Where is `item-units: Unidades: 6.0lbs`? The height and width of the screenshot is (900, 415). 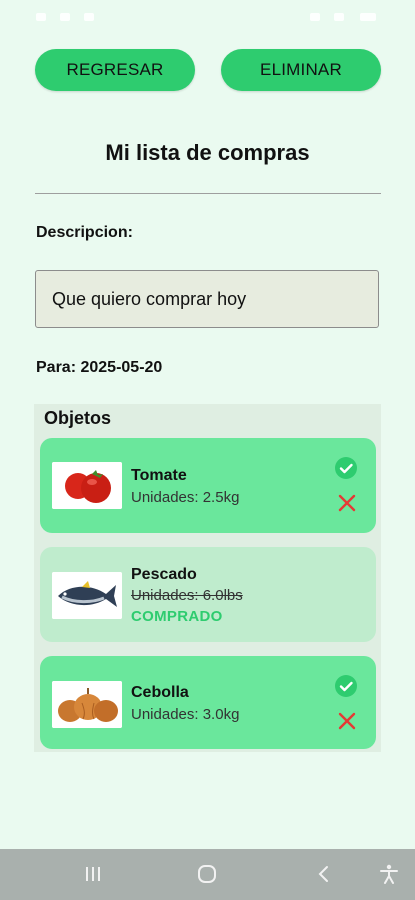 item-units: Unidades: 6.0lbs is located at coordinates (187, 595).